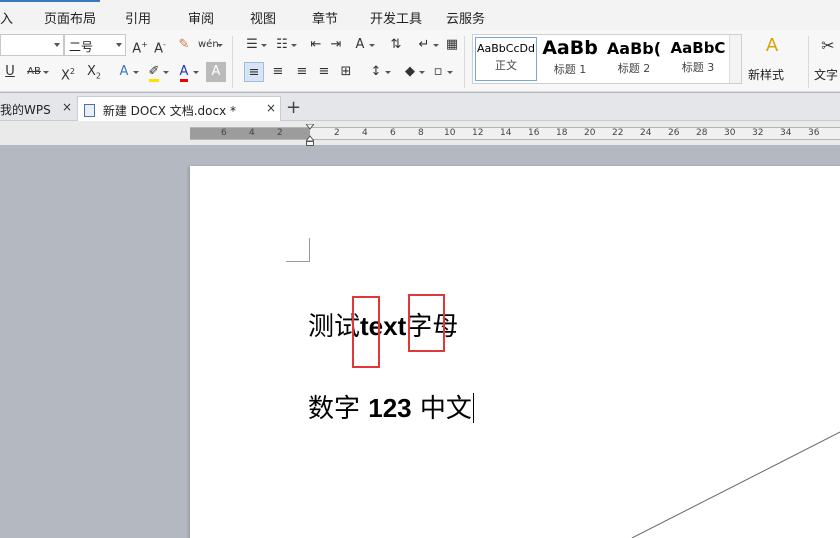 The image size is (840, 538). I want to click on menu-bar: 入 页面布局 引用 审阅 视图 章节 开发工具 云服务, so click(420, 15).